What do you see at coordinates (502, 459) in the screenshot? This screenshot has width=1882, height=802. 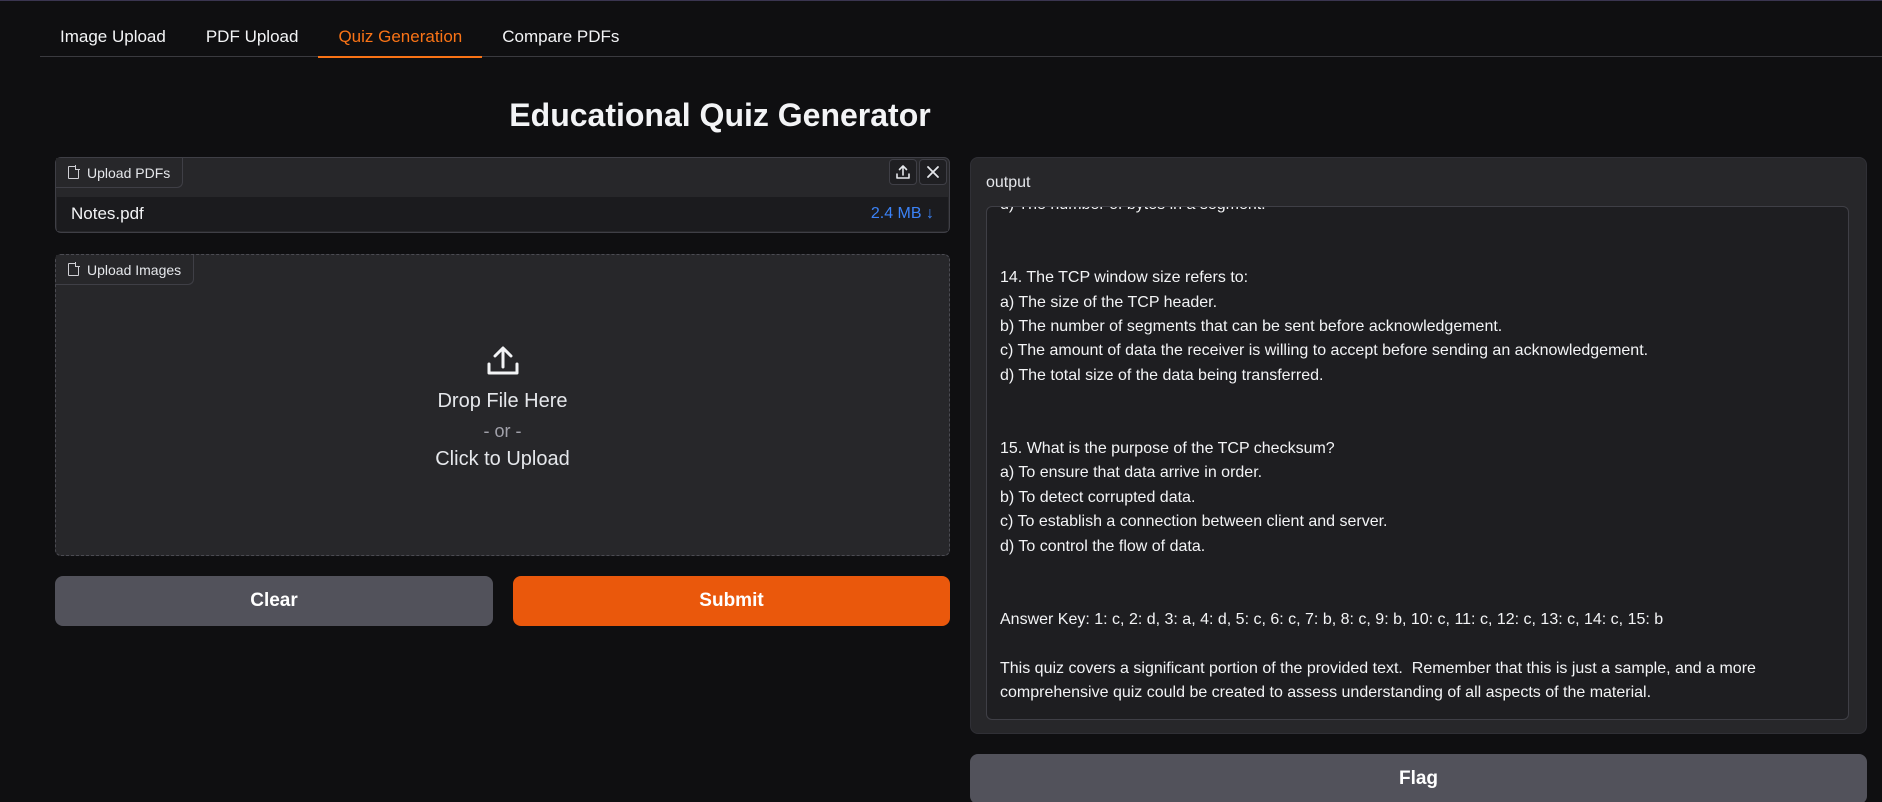 I see `click-to-upload-text: Click to Upload` at bounding box center [502, 459].